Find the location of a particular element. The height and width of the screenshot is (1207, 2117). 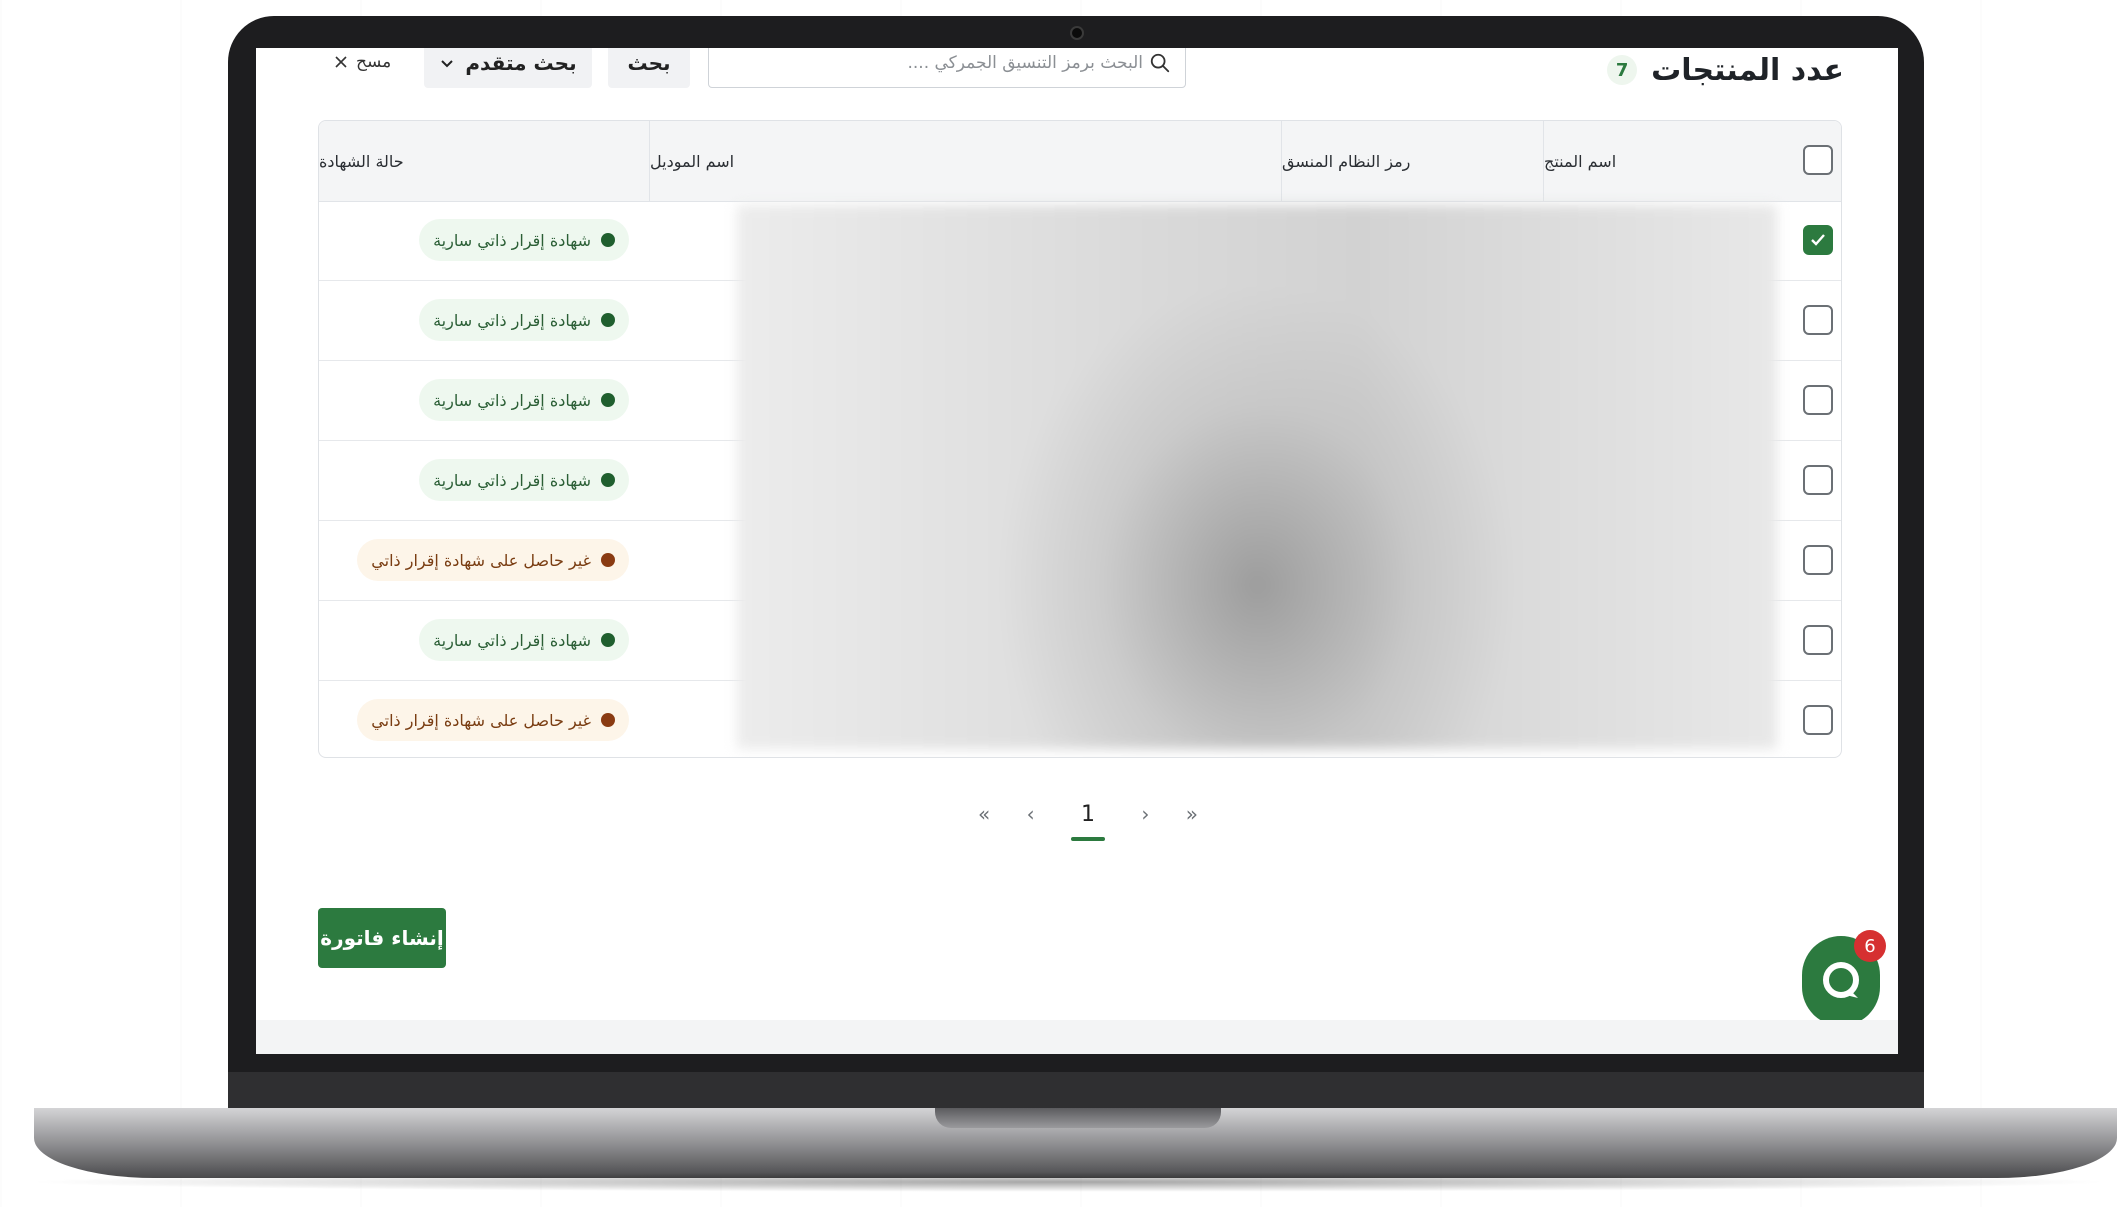

create-invoice-button: إنشاء فاتورة is located at coordinates (382, 938).